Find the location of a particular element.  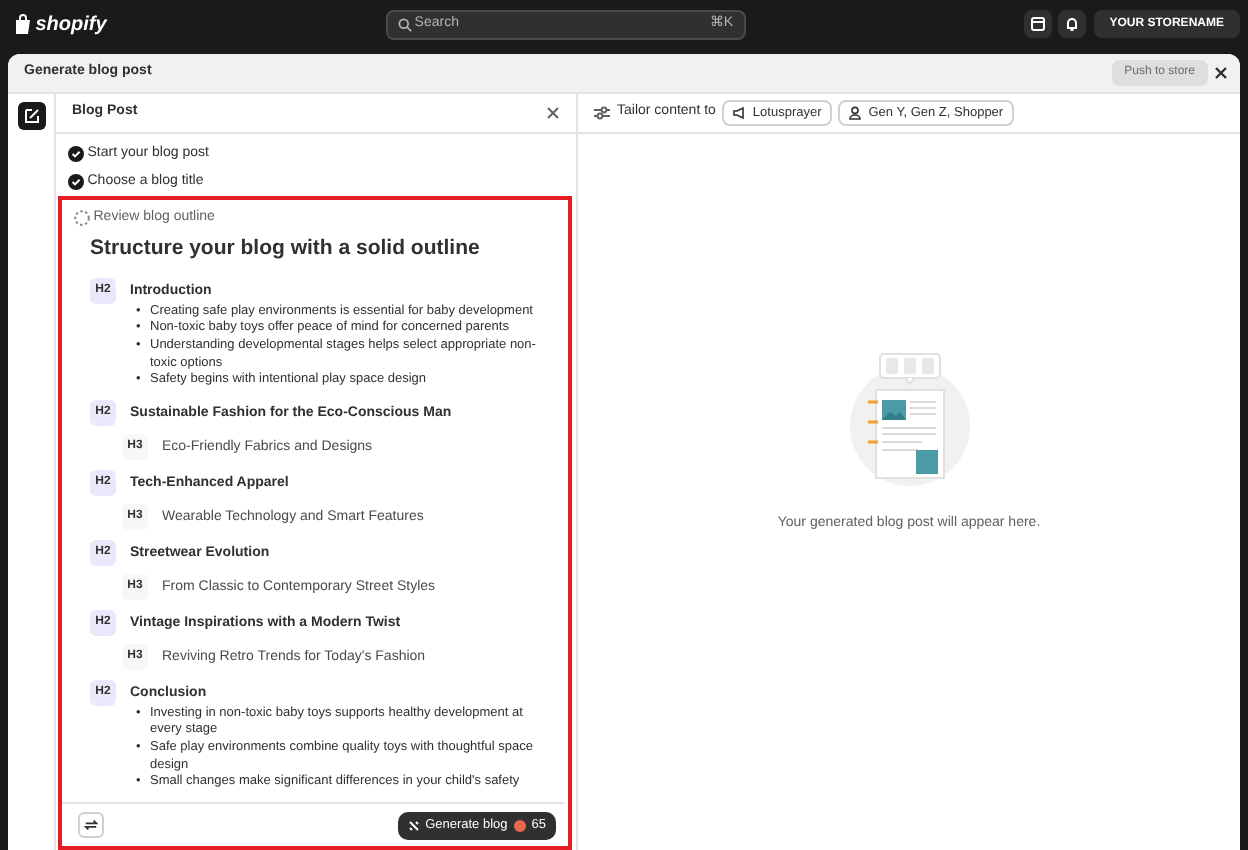

outline-heading: Structure your blog with a solid outline is located at coordinates (286, 249).